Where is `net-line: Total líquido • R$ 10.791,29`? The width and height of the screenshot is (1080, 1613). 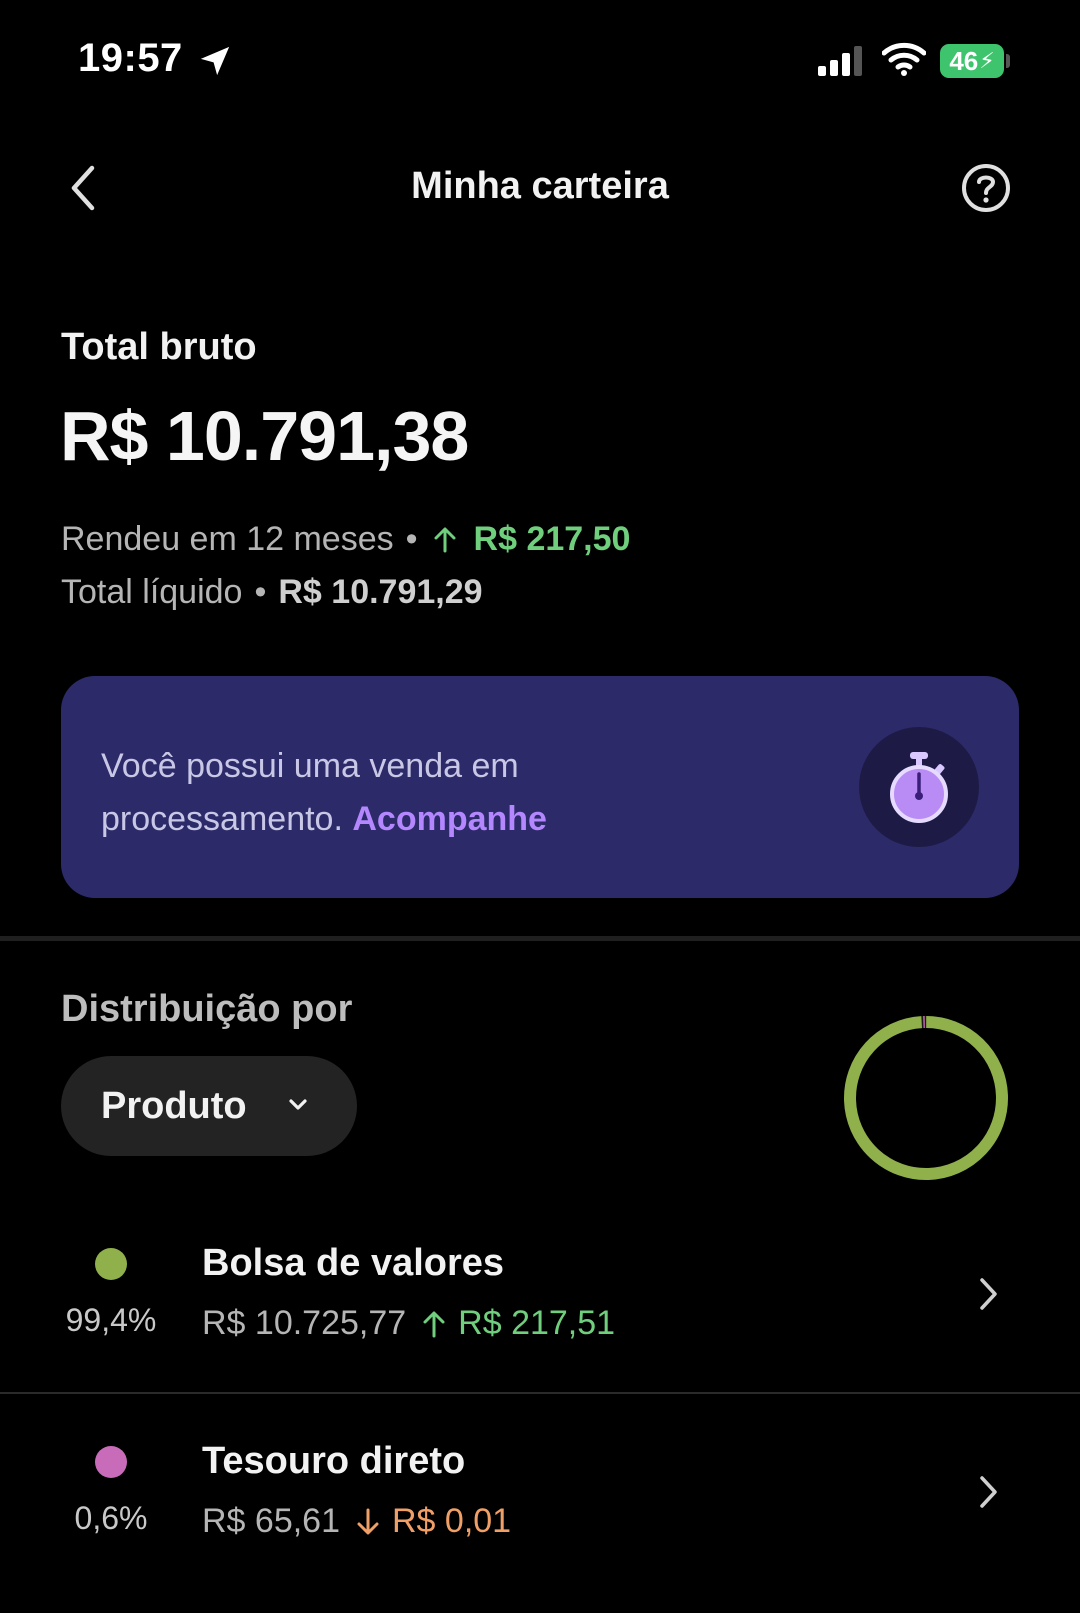
net-line: Total líquido • R$ 10.791,29 is located at coordinates (272, 592).